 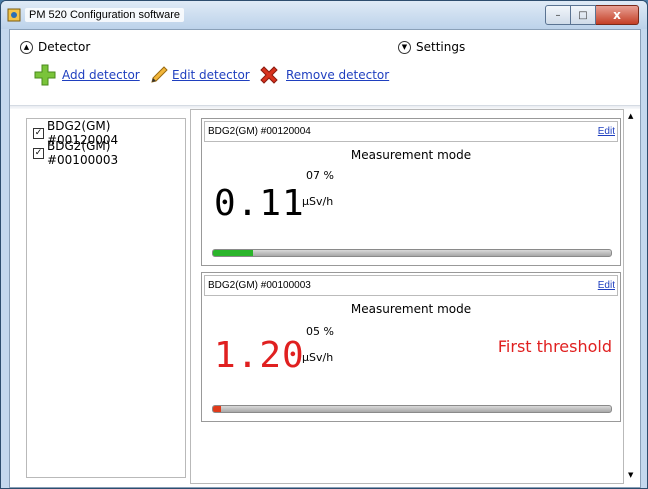 I want to click on add-detector-button: Add detector, so click(x=87, y=75).